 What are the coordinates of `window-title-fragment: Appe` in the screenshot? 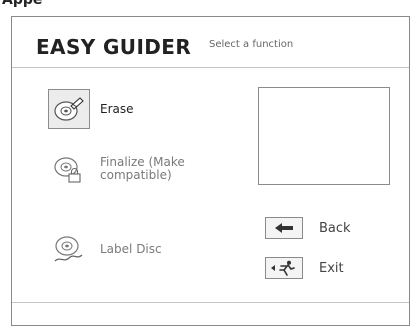 It's located at (22, 4).